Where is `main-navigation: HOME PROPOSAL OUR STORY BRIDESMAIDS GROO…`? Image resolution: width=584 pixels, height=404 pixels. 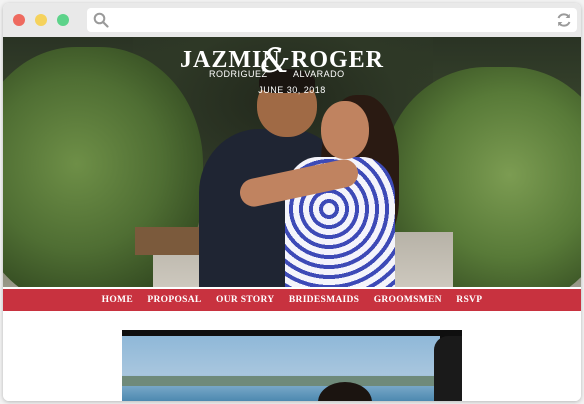
main-navigation: HOME PROPOSAL OUR STORY BRIDESMAIDS GROO… is located at coordinates (292, 300).